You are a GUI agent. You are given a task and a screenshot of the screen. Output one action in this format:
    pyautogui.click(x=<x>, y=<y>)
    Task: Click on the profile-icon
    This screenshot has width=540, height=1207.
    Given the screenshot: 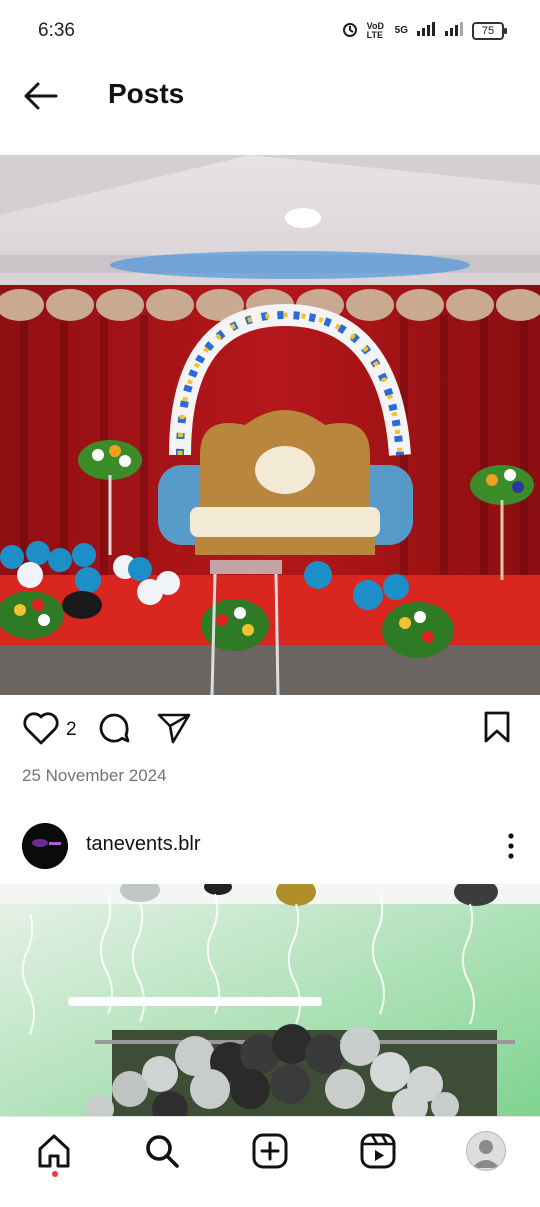 What is the action you would take?
    pyautogui.click(x=486, y=1151)
    